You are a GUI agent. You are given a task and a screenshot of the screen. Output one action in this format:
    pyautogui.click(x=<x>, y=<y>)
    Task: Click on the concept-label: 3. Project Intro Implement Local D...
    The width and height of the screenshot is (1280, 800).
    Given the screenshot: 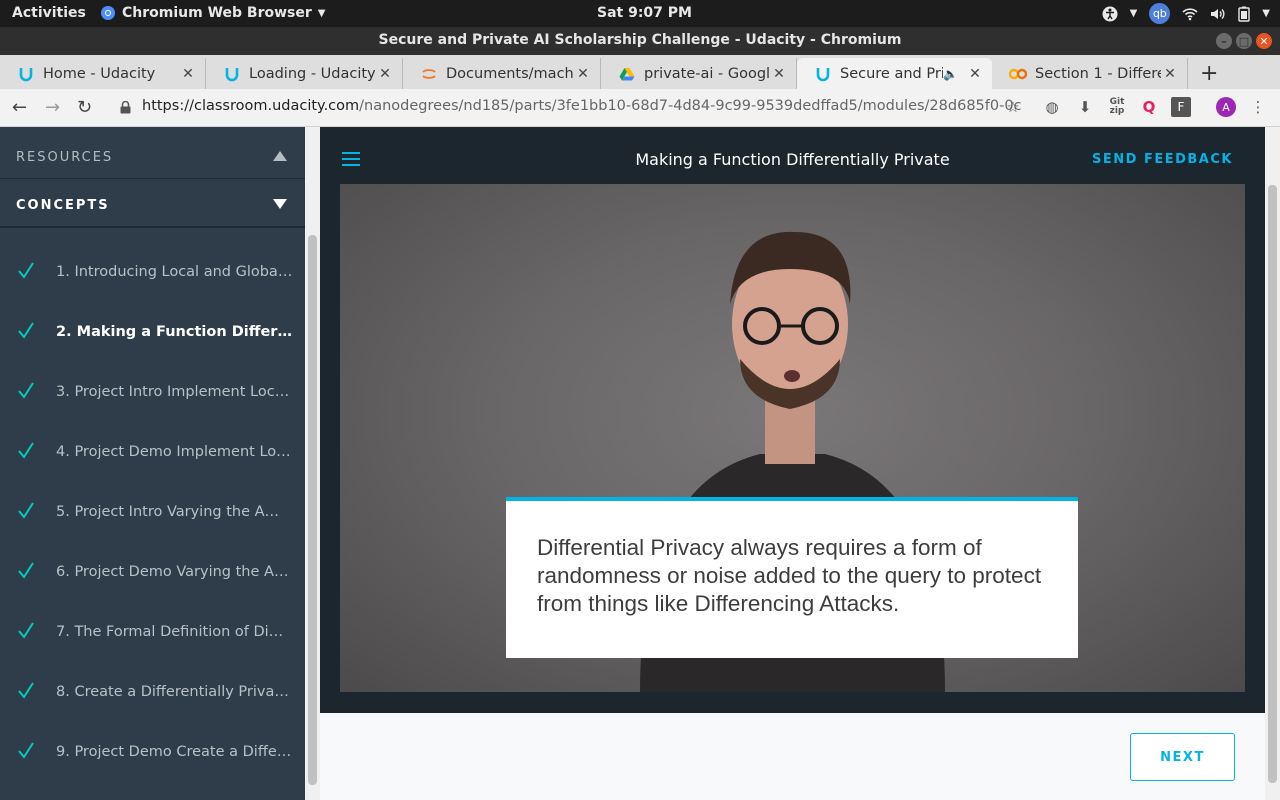 What is the action you would take?
    pyautogui.click(x=174, y=392)
    